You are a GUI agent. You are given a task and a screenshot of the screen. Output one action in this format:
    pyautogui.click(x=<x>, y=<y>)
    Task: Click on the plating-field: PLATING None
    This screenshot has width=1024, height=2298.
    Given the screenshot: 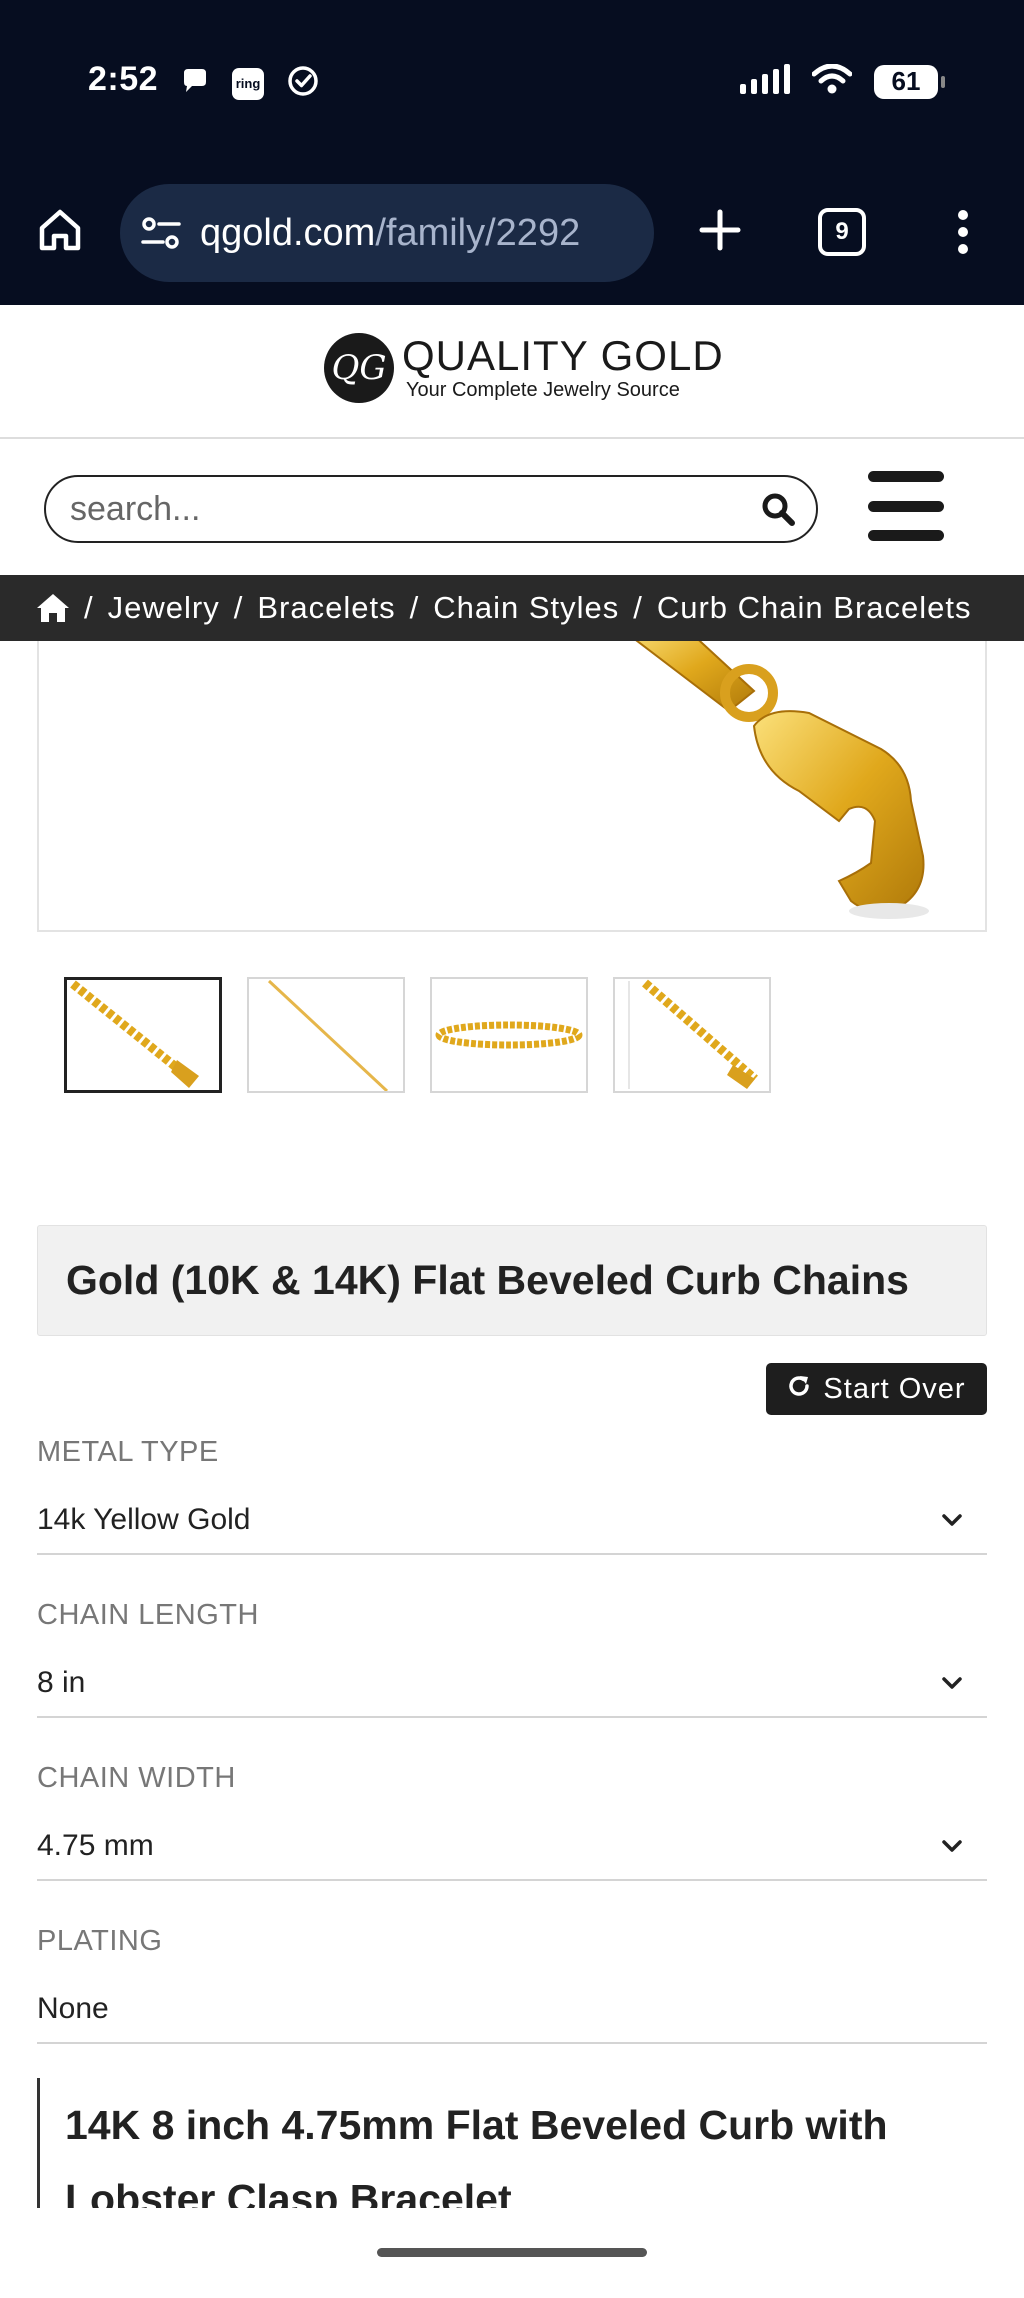 What is the action you would take?
    pyautogui.click(x=512, y=1984)
    